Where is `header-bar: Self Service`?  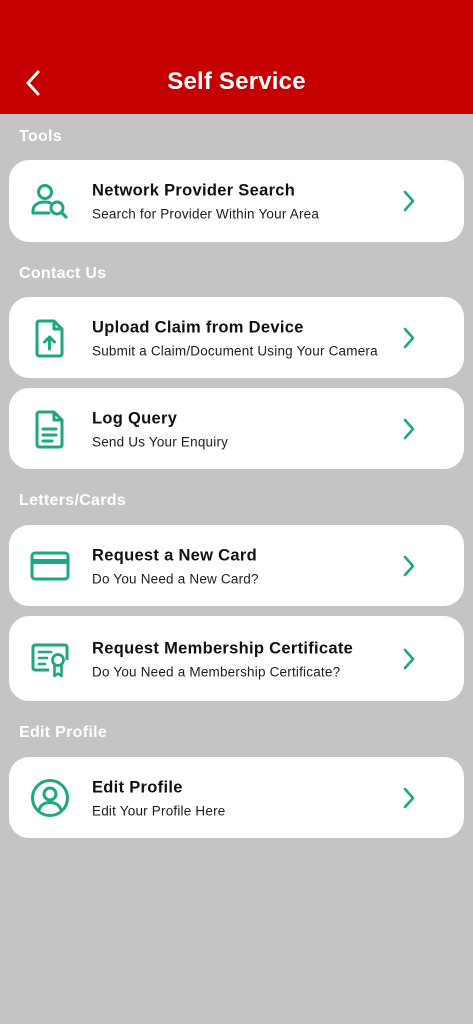 header-bar: Self Service is located at coordinates (236, 57).